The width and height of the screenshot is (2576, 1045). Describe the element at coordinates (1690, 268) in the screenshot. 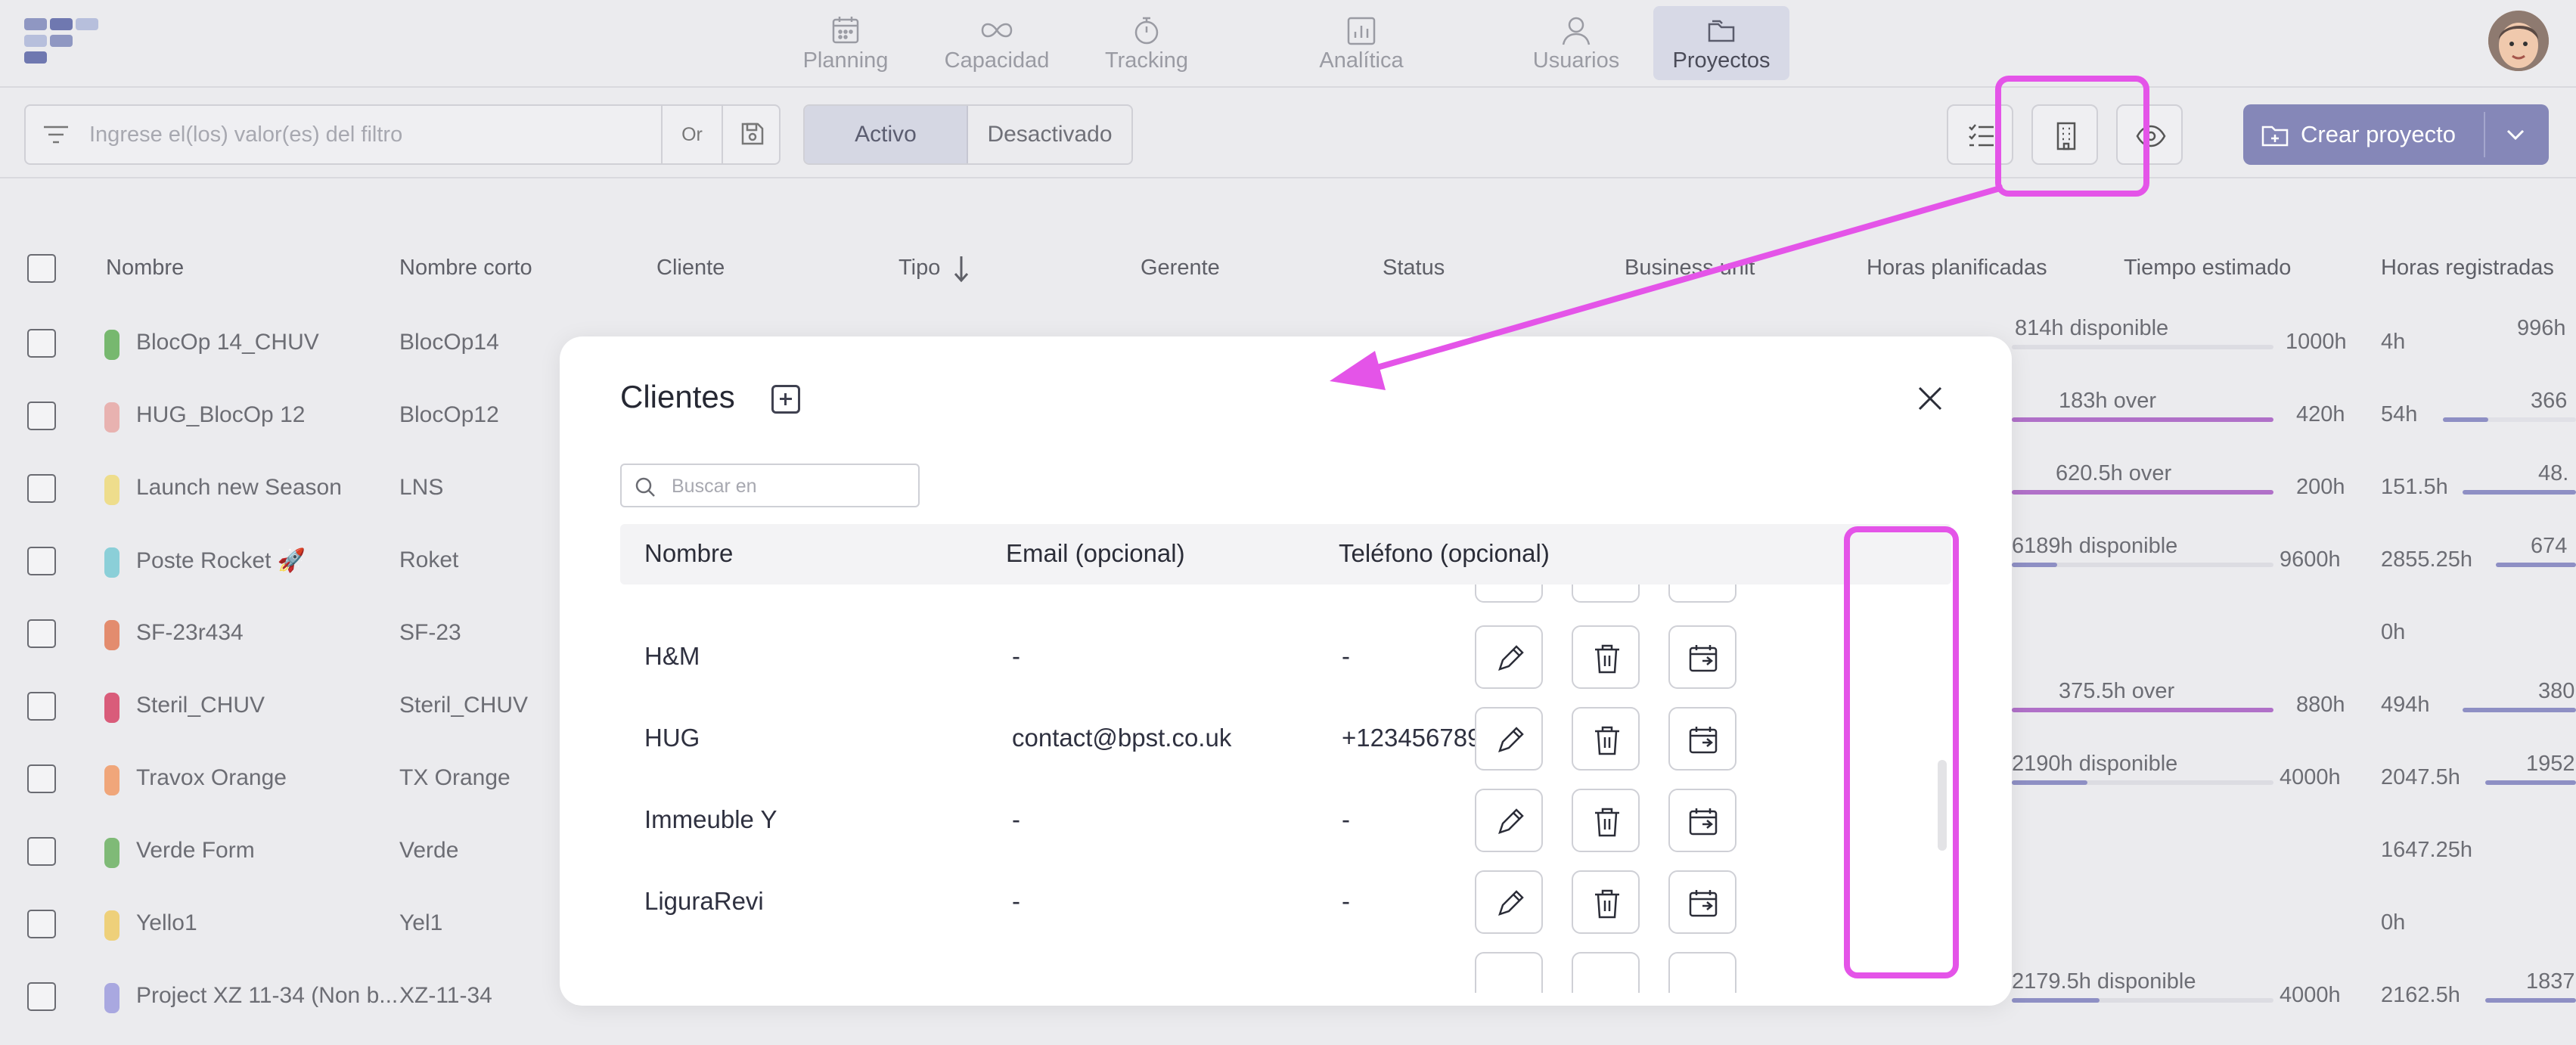

I see `column-business-unit: Business unit` at that location.